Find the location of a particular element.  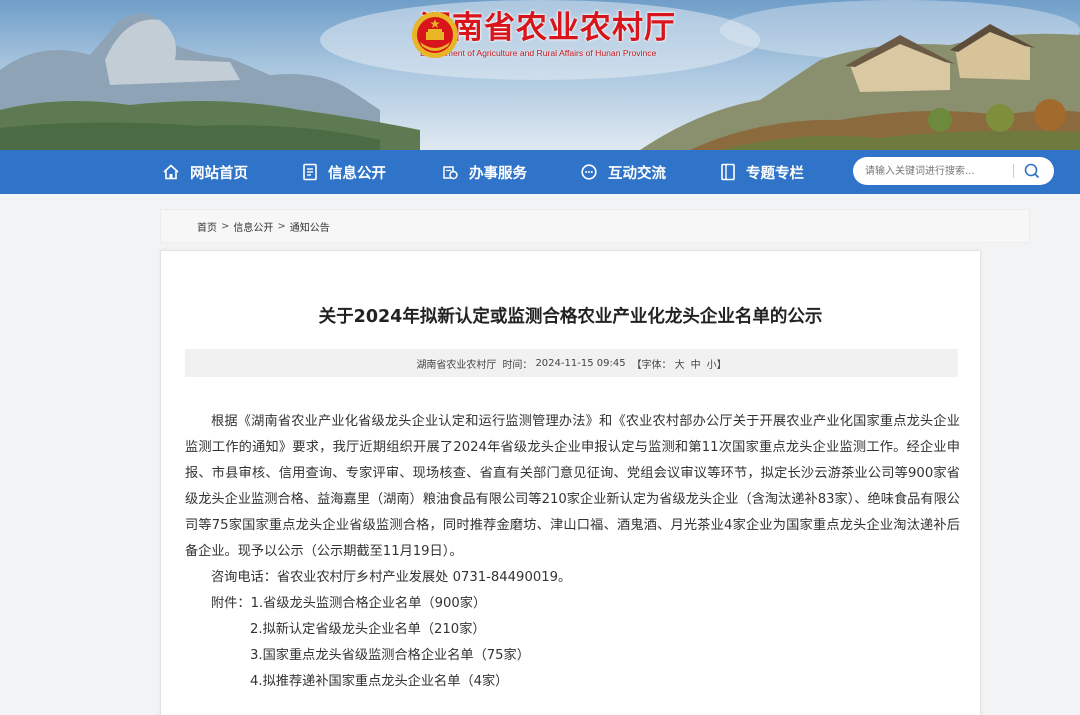

nav-item-info-disclosure: 信息公开 is located at coordinates (344, 172).